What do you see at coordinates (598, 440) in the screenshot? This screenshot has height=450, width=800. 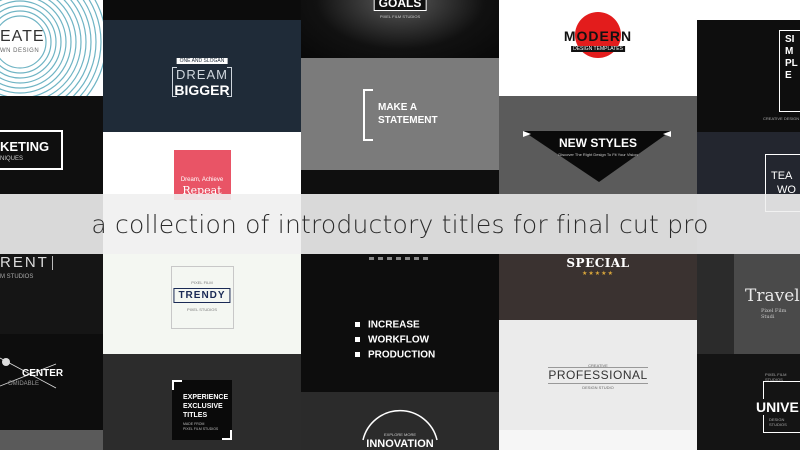 I see `tile-light-bottom` at bounding box center [598, 440].